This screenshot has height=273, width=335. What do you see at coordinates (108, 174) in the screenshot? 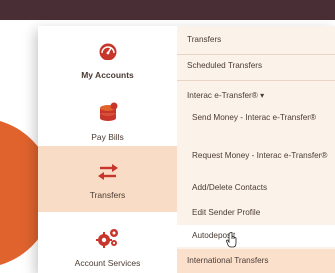
I see `transfer-arrows-icon` at bounding box center [108, 174].